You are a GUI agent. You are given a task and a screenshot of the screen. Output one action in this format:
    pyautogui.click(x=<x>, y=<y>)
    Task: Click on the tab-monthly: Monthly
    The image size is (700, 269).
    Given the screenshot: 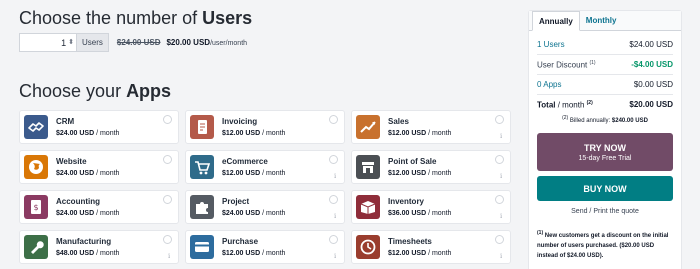 What is the action you would take?
    pyautogui.click(x=601, y=20)
    